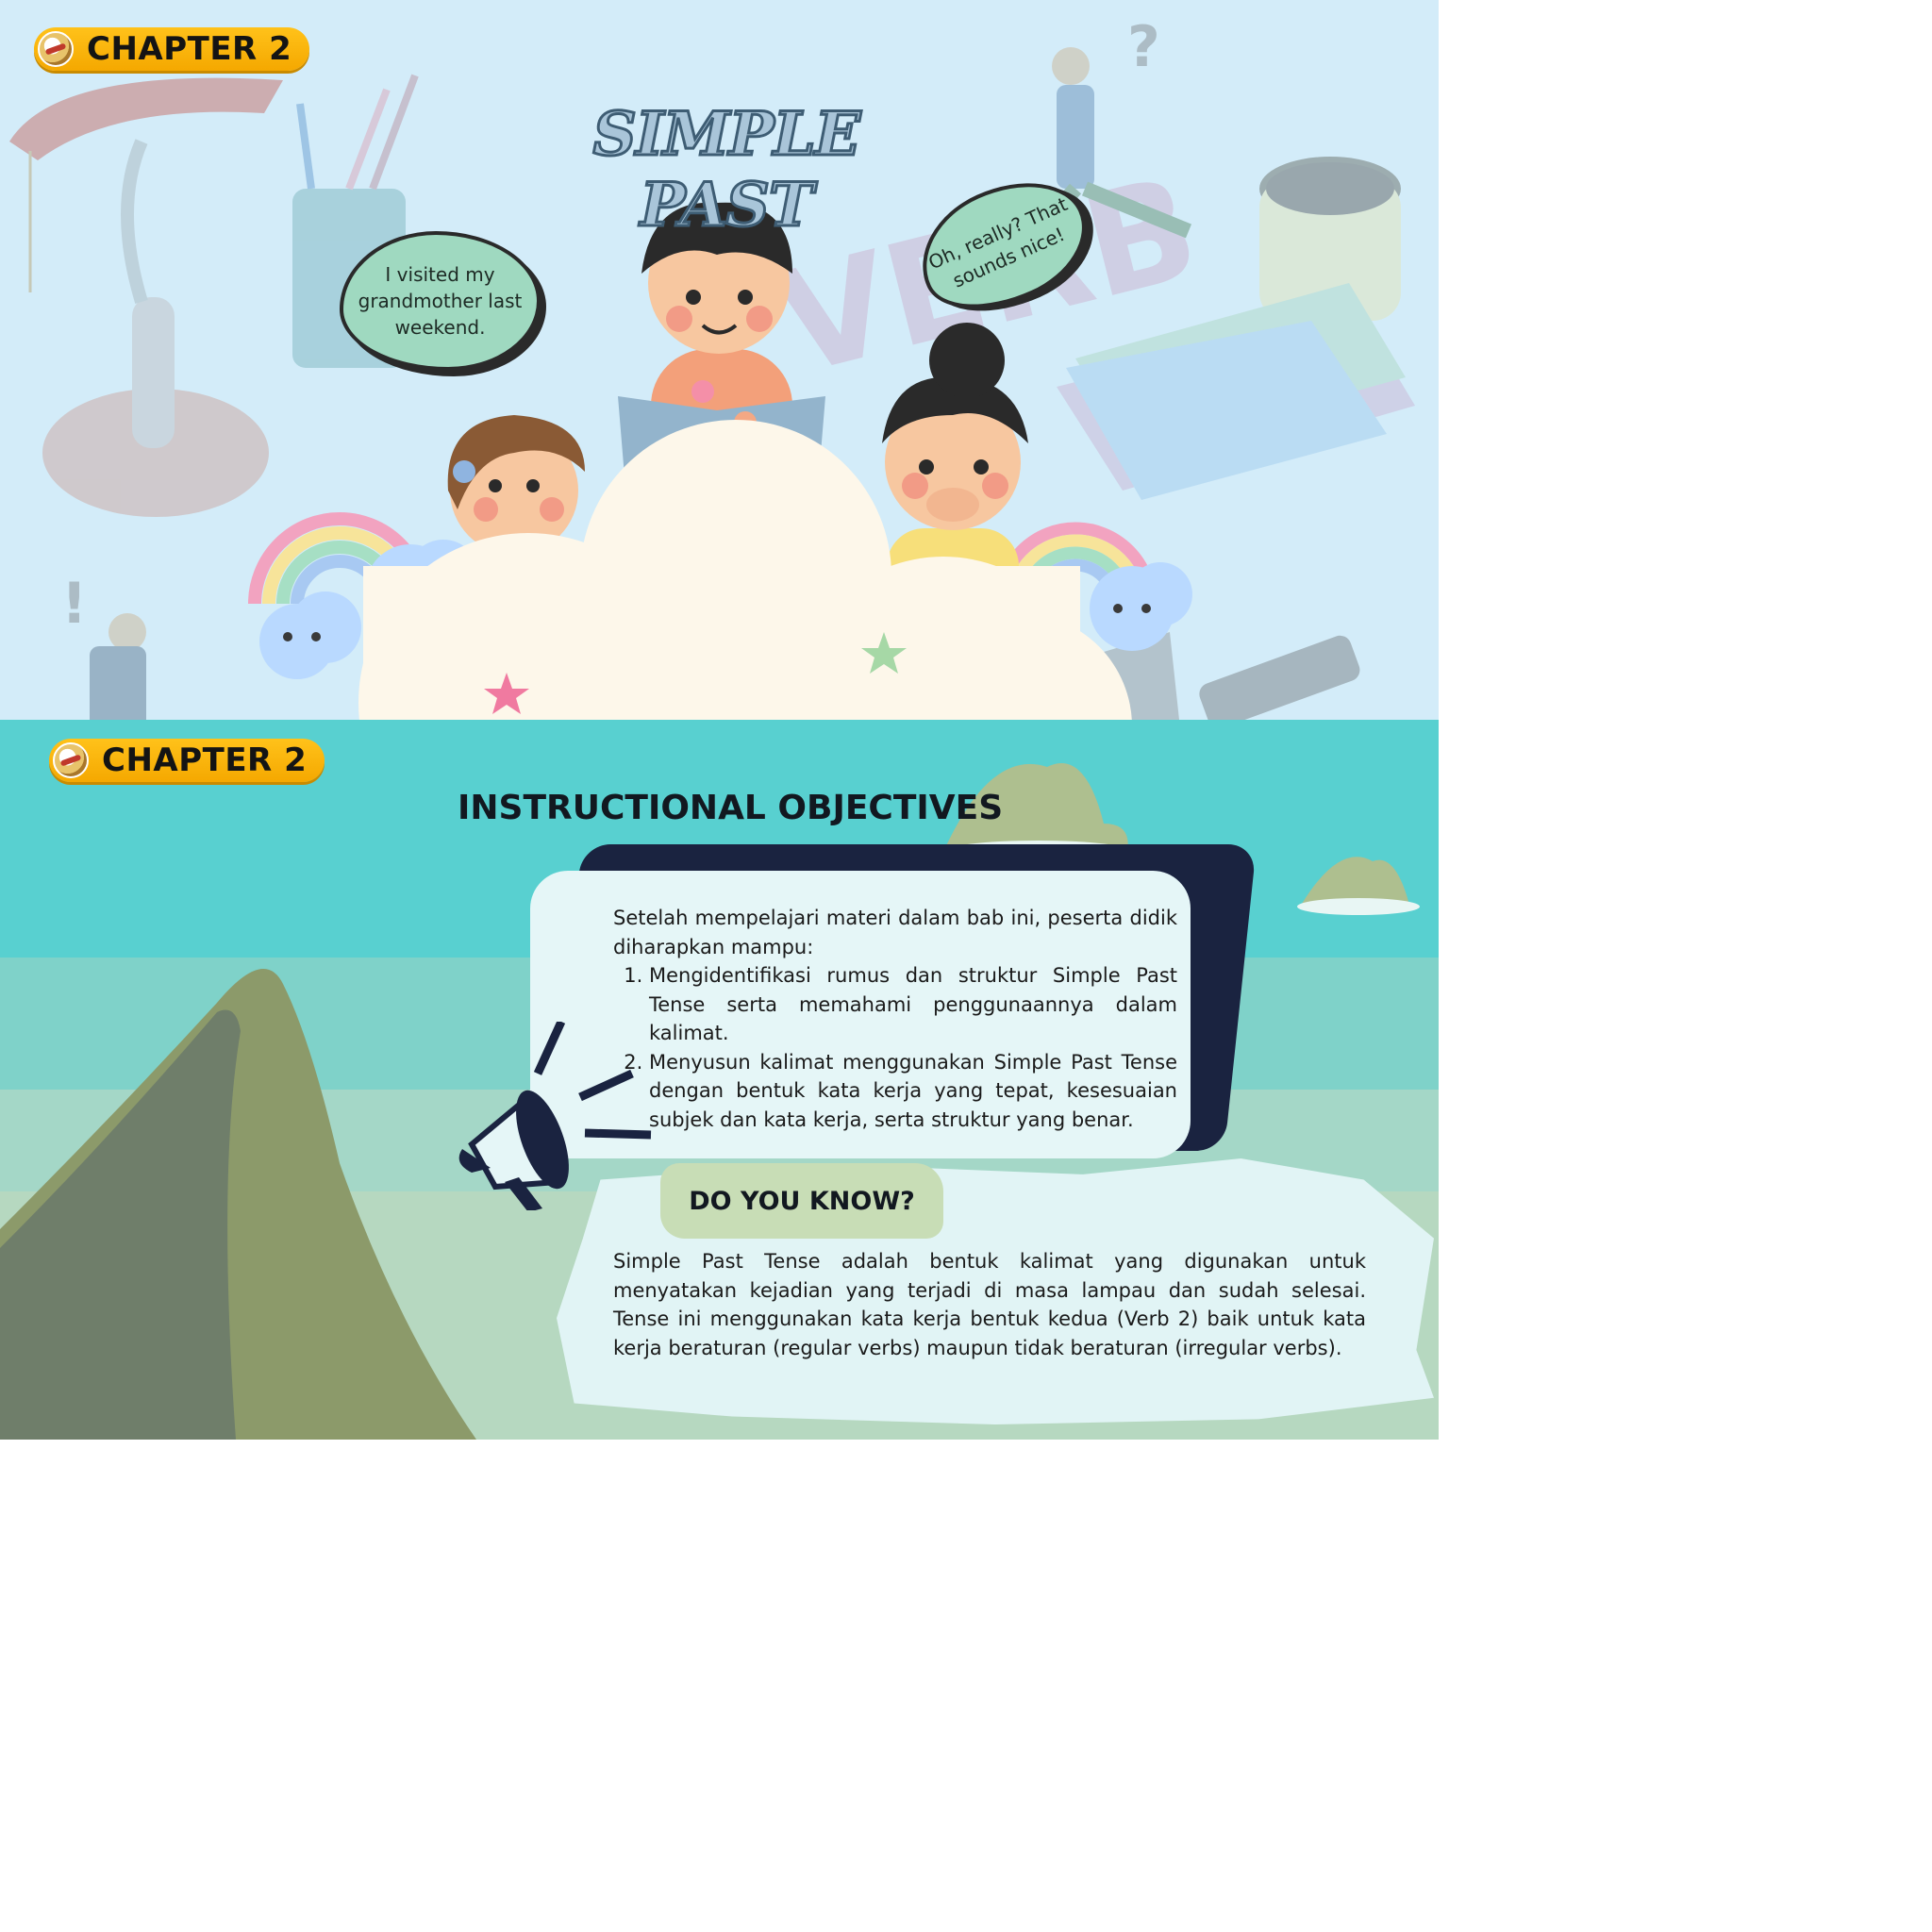 The height and width of the screenshot is (1932, 1932). I want to click on page-title: SIMPLE PAST, so click(726, 170).